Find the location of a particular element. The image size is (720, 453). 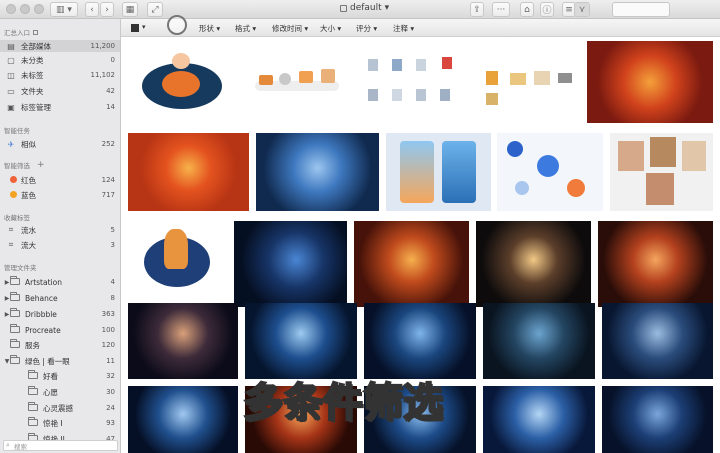

info-button: ⓘ is located at coordinates (547, 9).